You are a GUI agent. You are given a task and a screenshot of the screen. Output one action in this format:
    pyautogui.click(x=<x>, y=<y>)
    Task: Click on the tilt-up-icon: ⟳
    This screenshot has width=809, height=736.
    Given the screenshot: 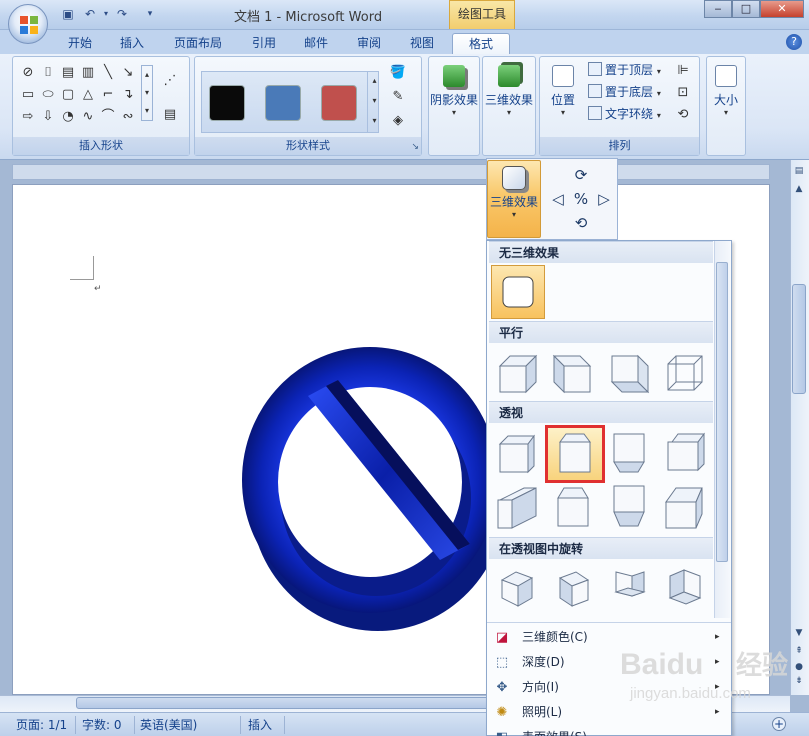 What is the action you would take?
    pyautogui.click(x=581, y=175)
    